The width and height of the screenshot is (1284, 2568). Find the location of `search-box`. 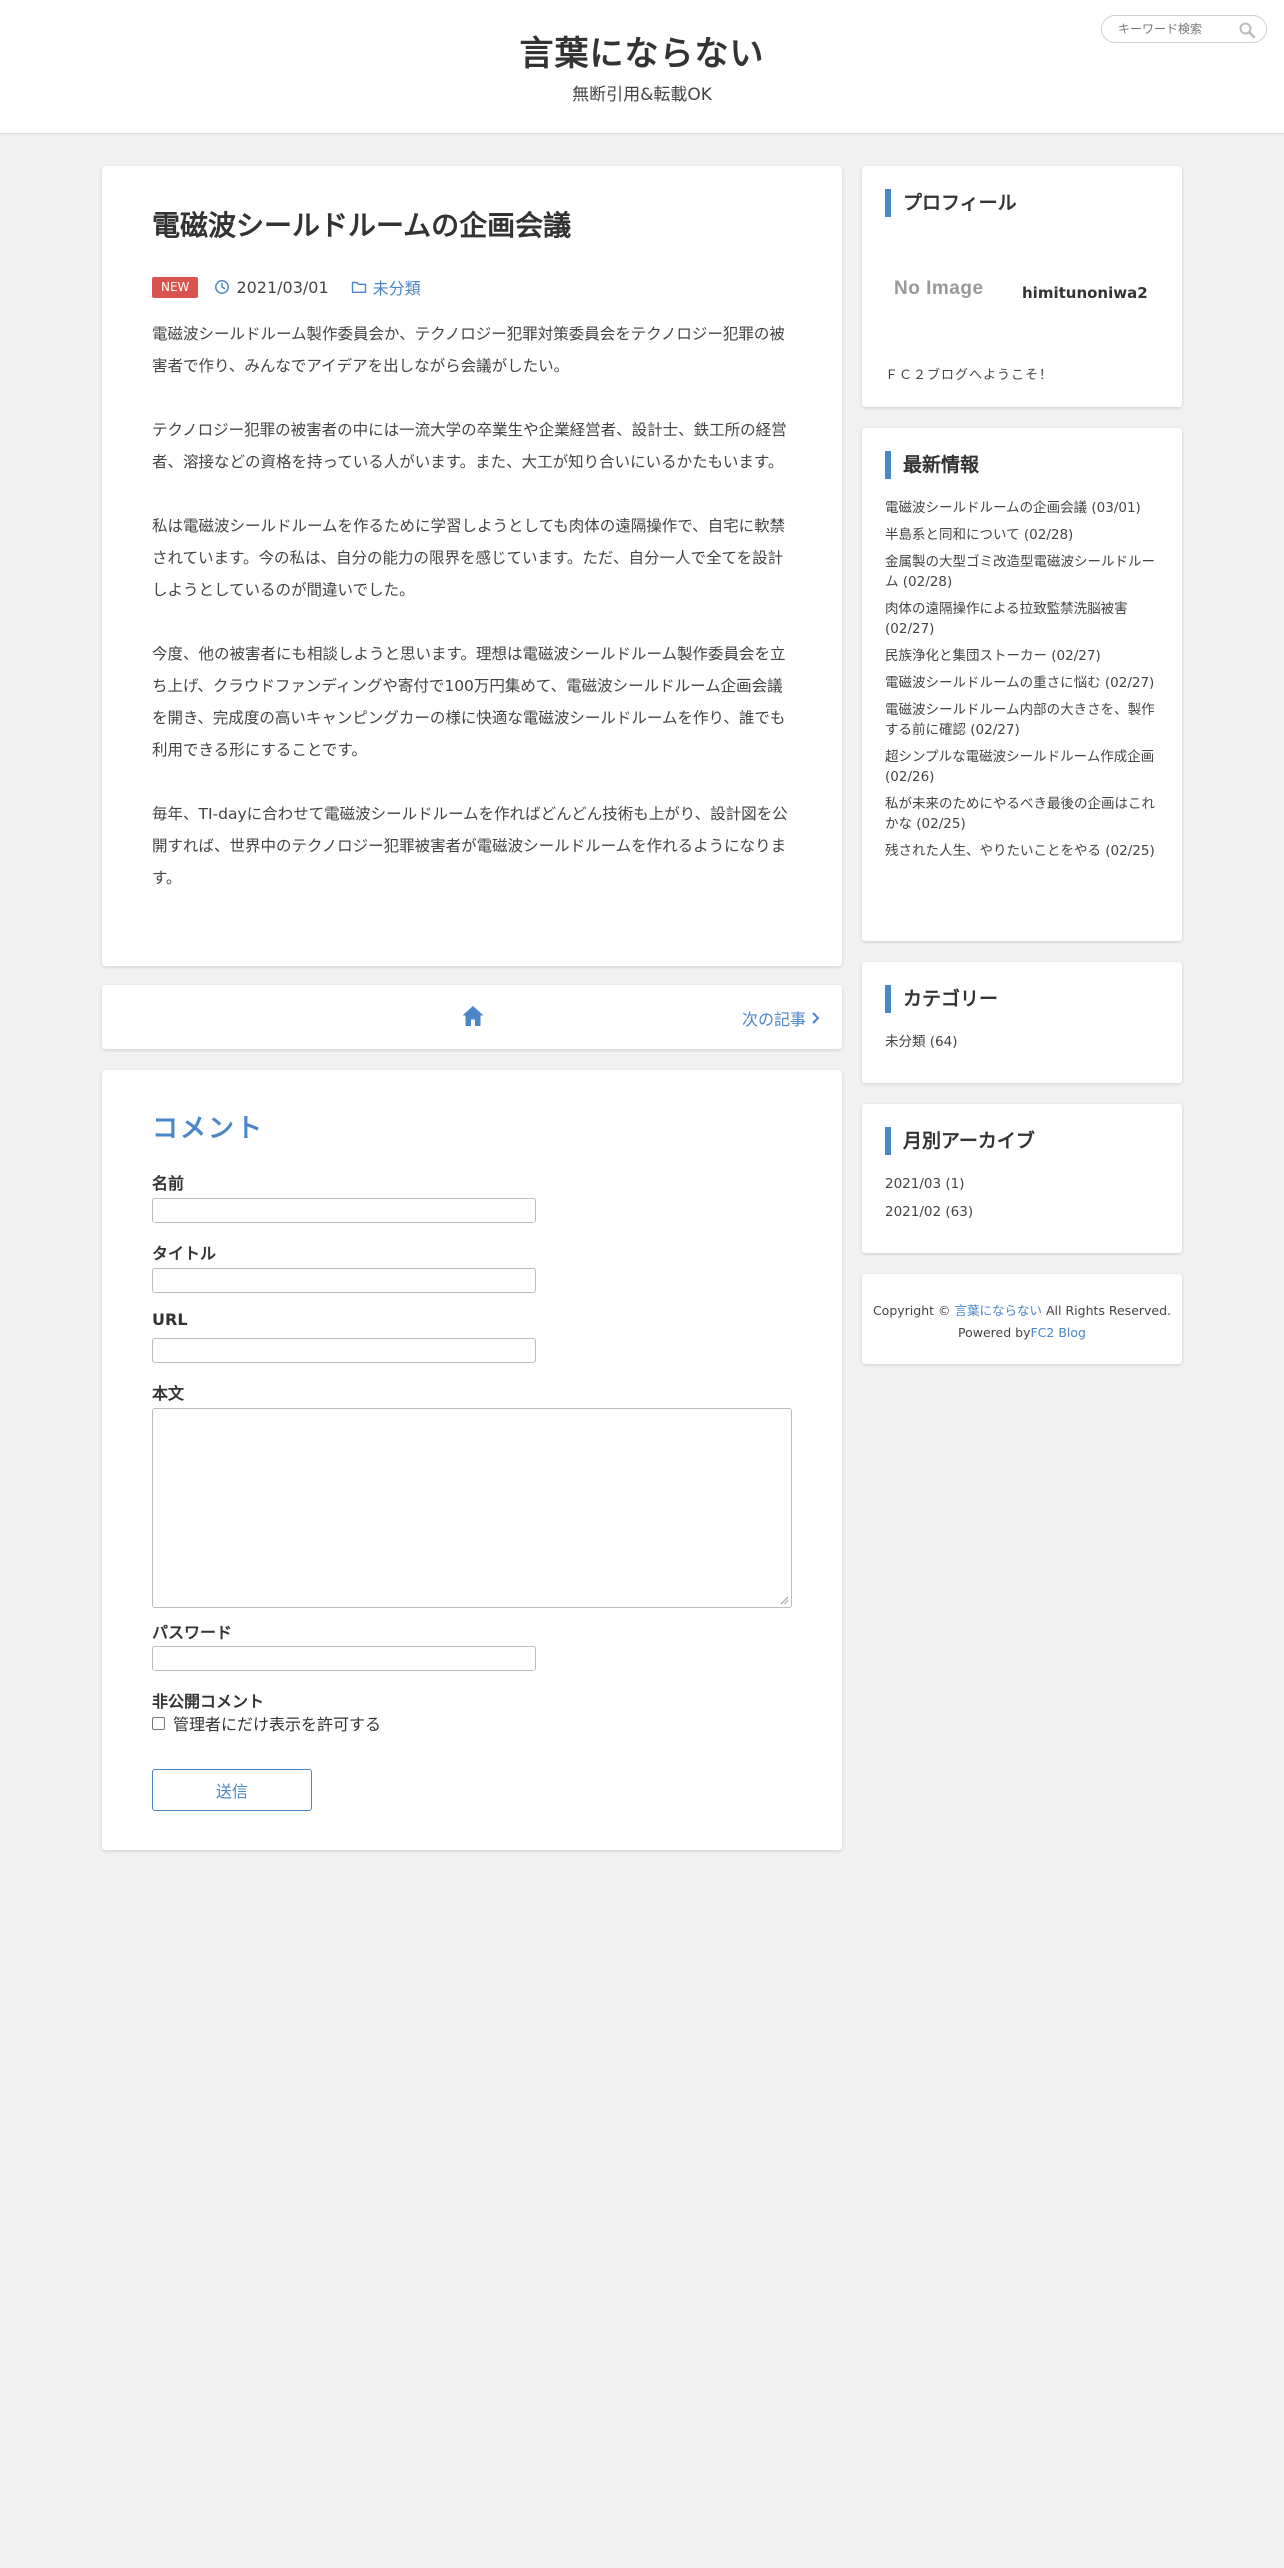

search-box is located at coordinates (1184, 29).